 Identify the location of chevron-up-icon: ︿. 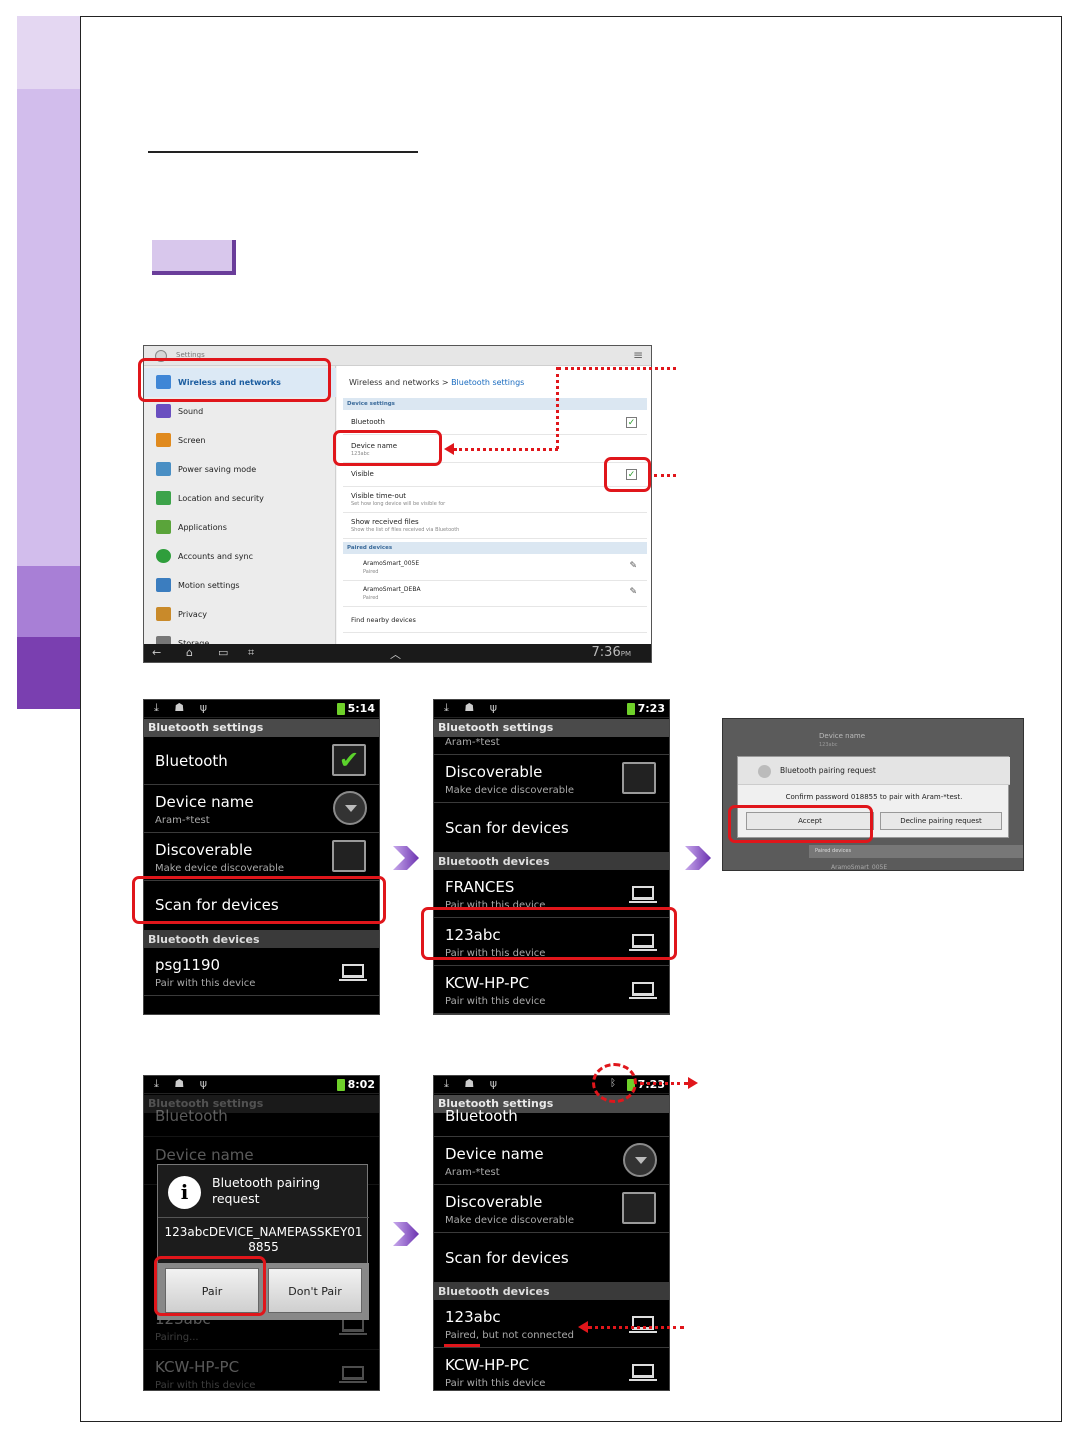
(395, 654).